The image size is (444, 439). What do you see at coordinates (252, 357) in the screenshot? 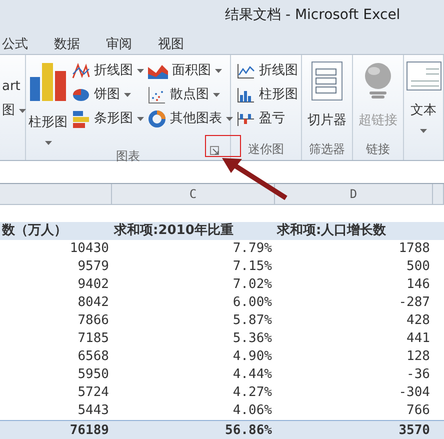
I see `table-cell-text: 4.90%` at bounding box center [252, 357].